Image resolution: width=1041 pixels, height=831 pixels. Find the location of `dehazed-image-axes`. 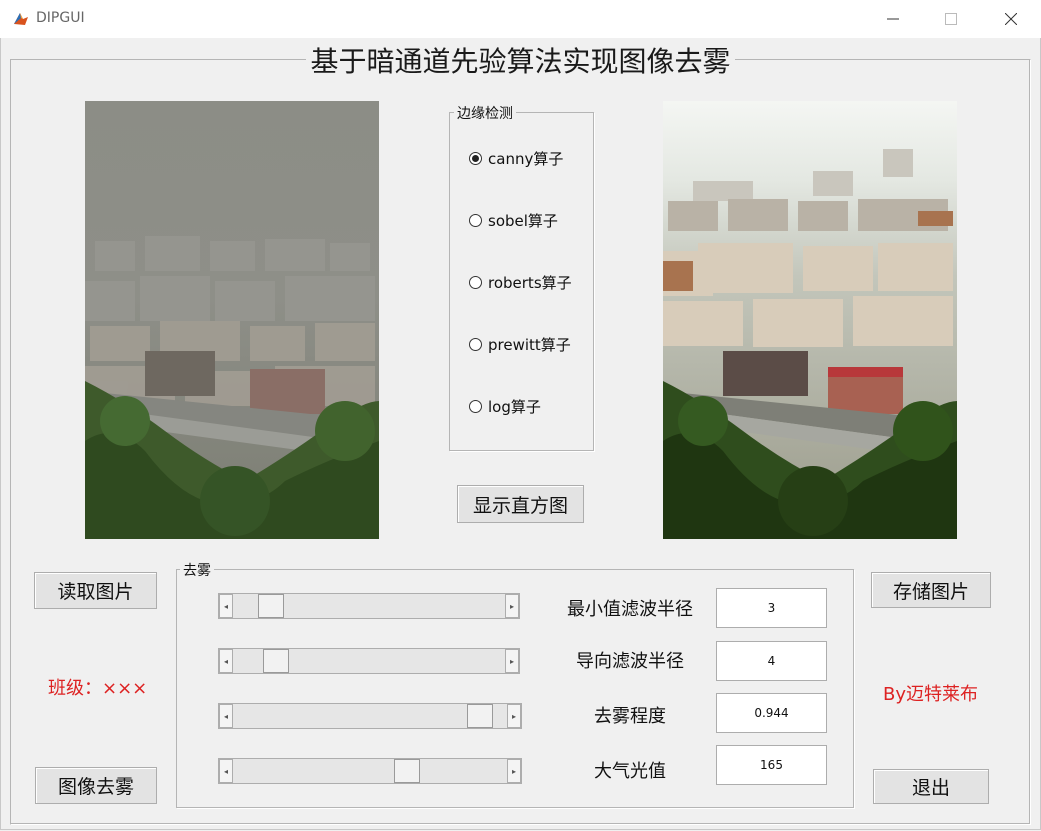

dehazed-image-axes is located at coordinates (810, 320).